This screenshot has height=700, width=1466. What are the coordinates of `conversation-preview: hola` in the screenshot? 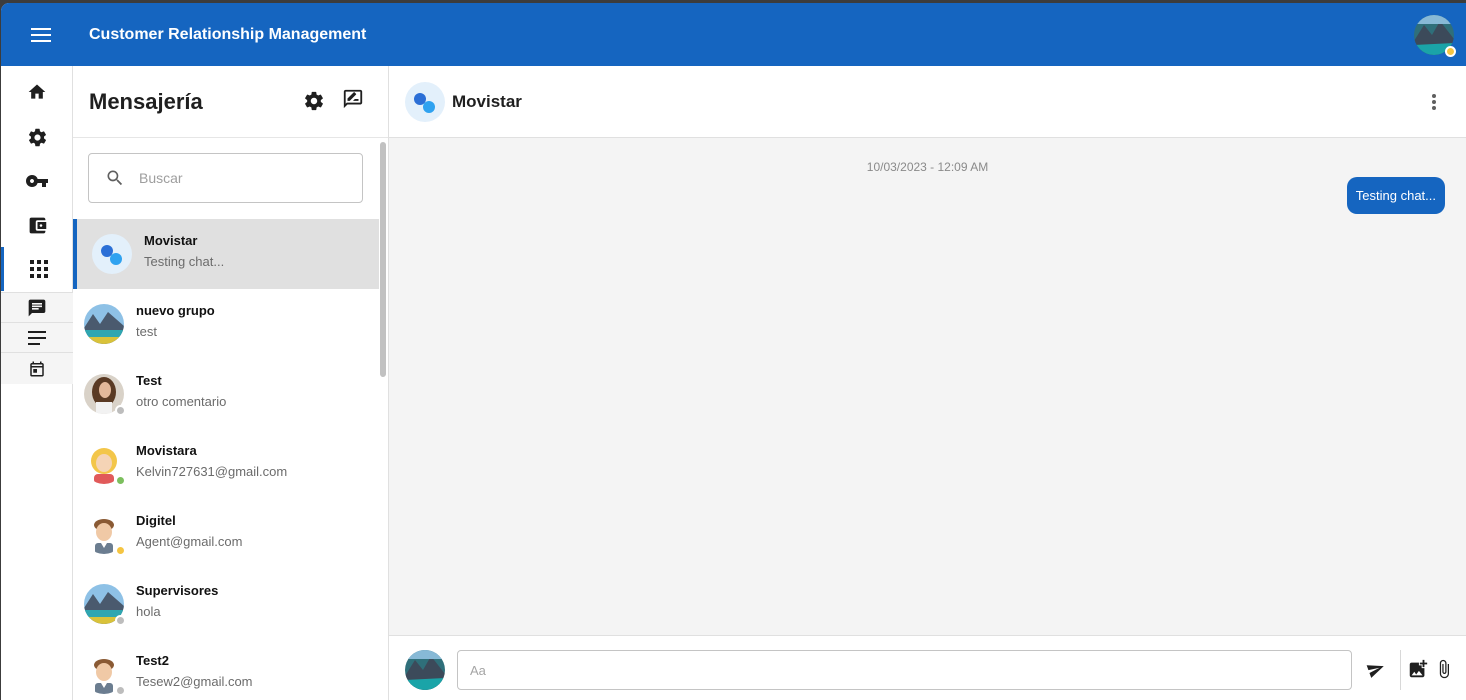 It's located at (148, 611).